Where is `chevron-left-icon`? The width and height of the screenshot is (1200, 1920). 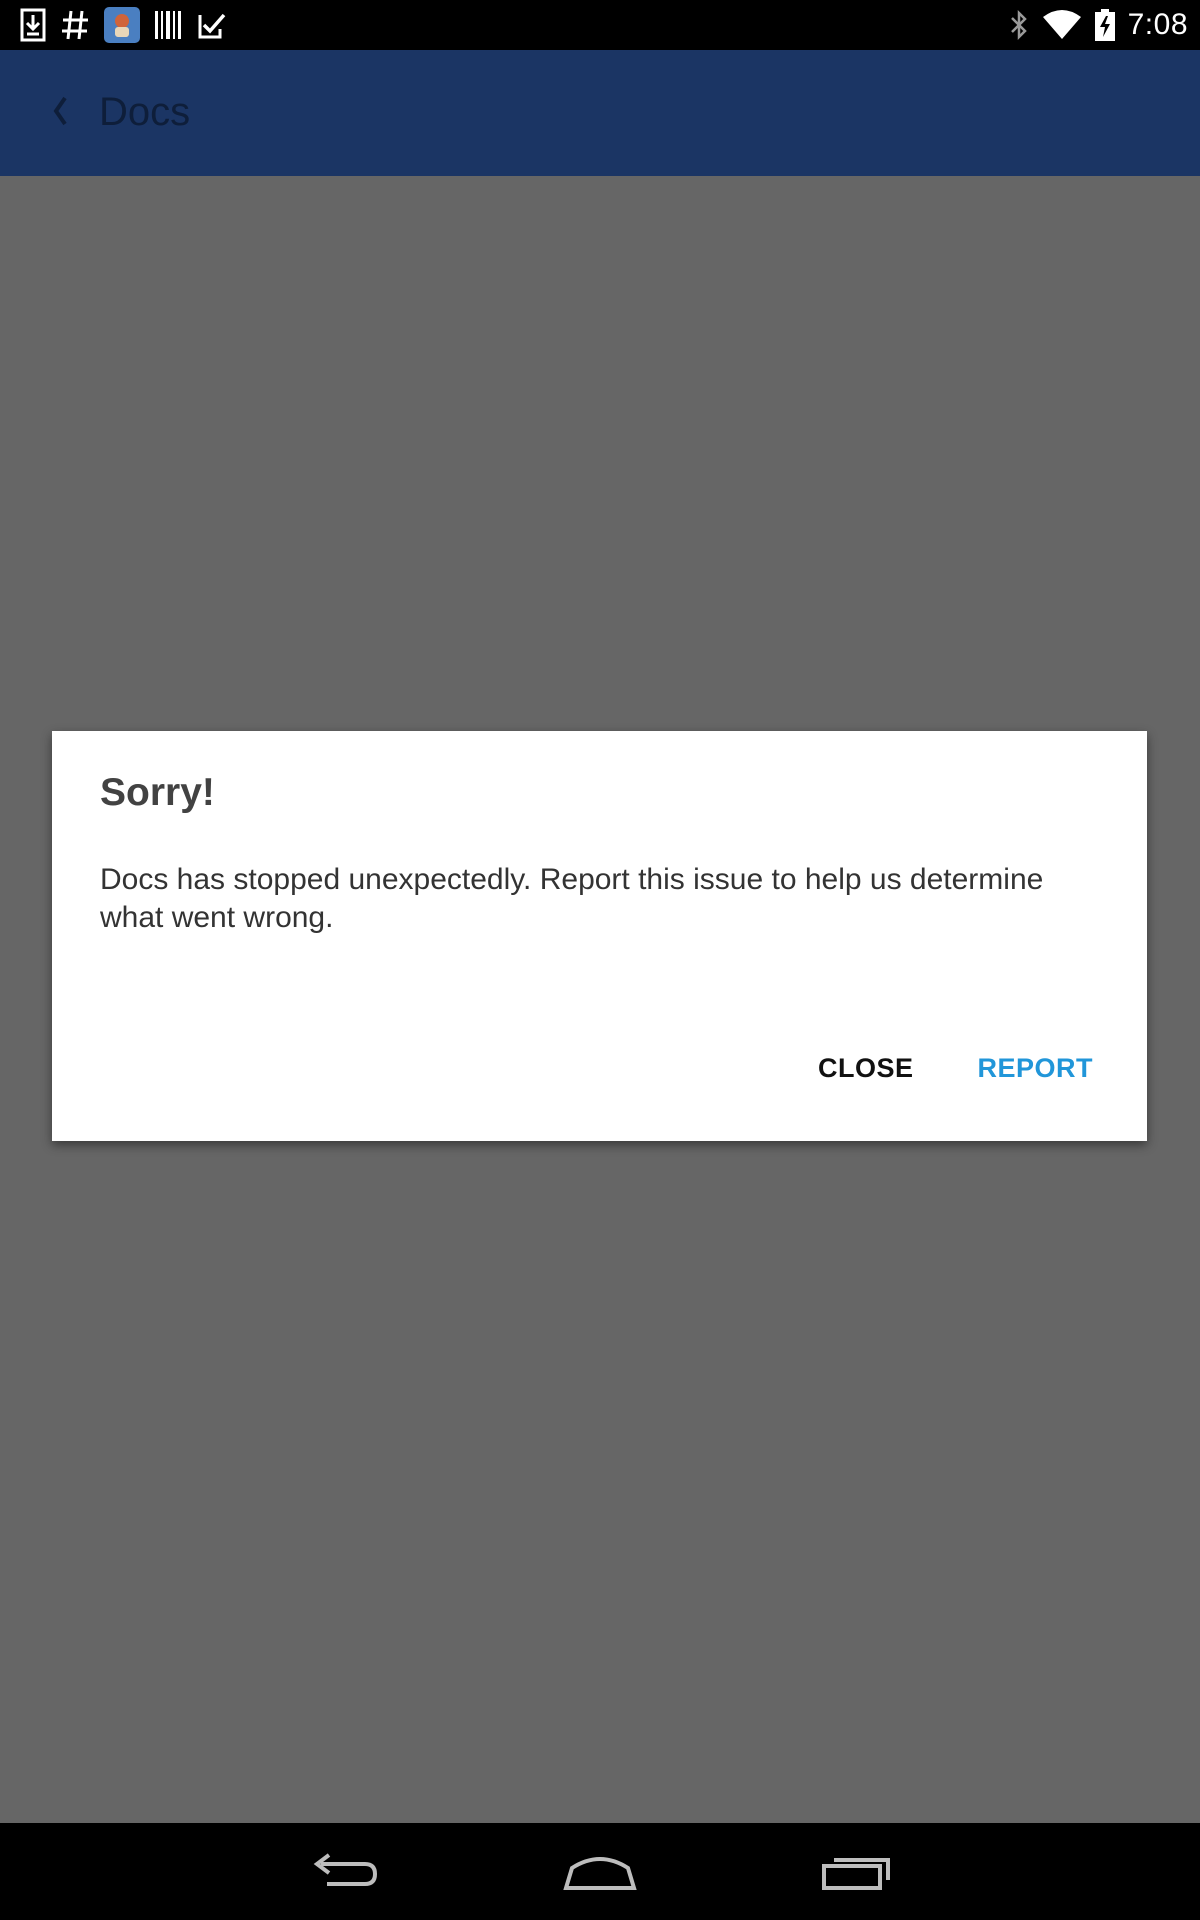
chevron-left-icon is located at coordinates (60, 113).